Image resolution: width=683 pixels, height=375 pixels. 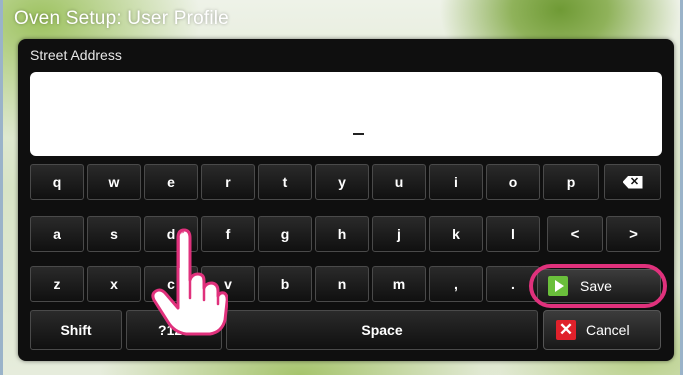 What do you see at coordinates (633, 234) in the screenshot?
I see `right-arrow-key: >` at bounding box center [633, 234].